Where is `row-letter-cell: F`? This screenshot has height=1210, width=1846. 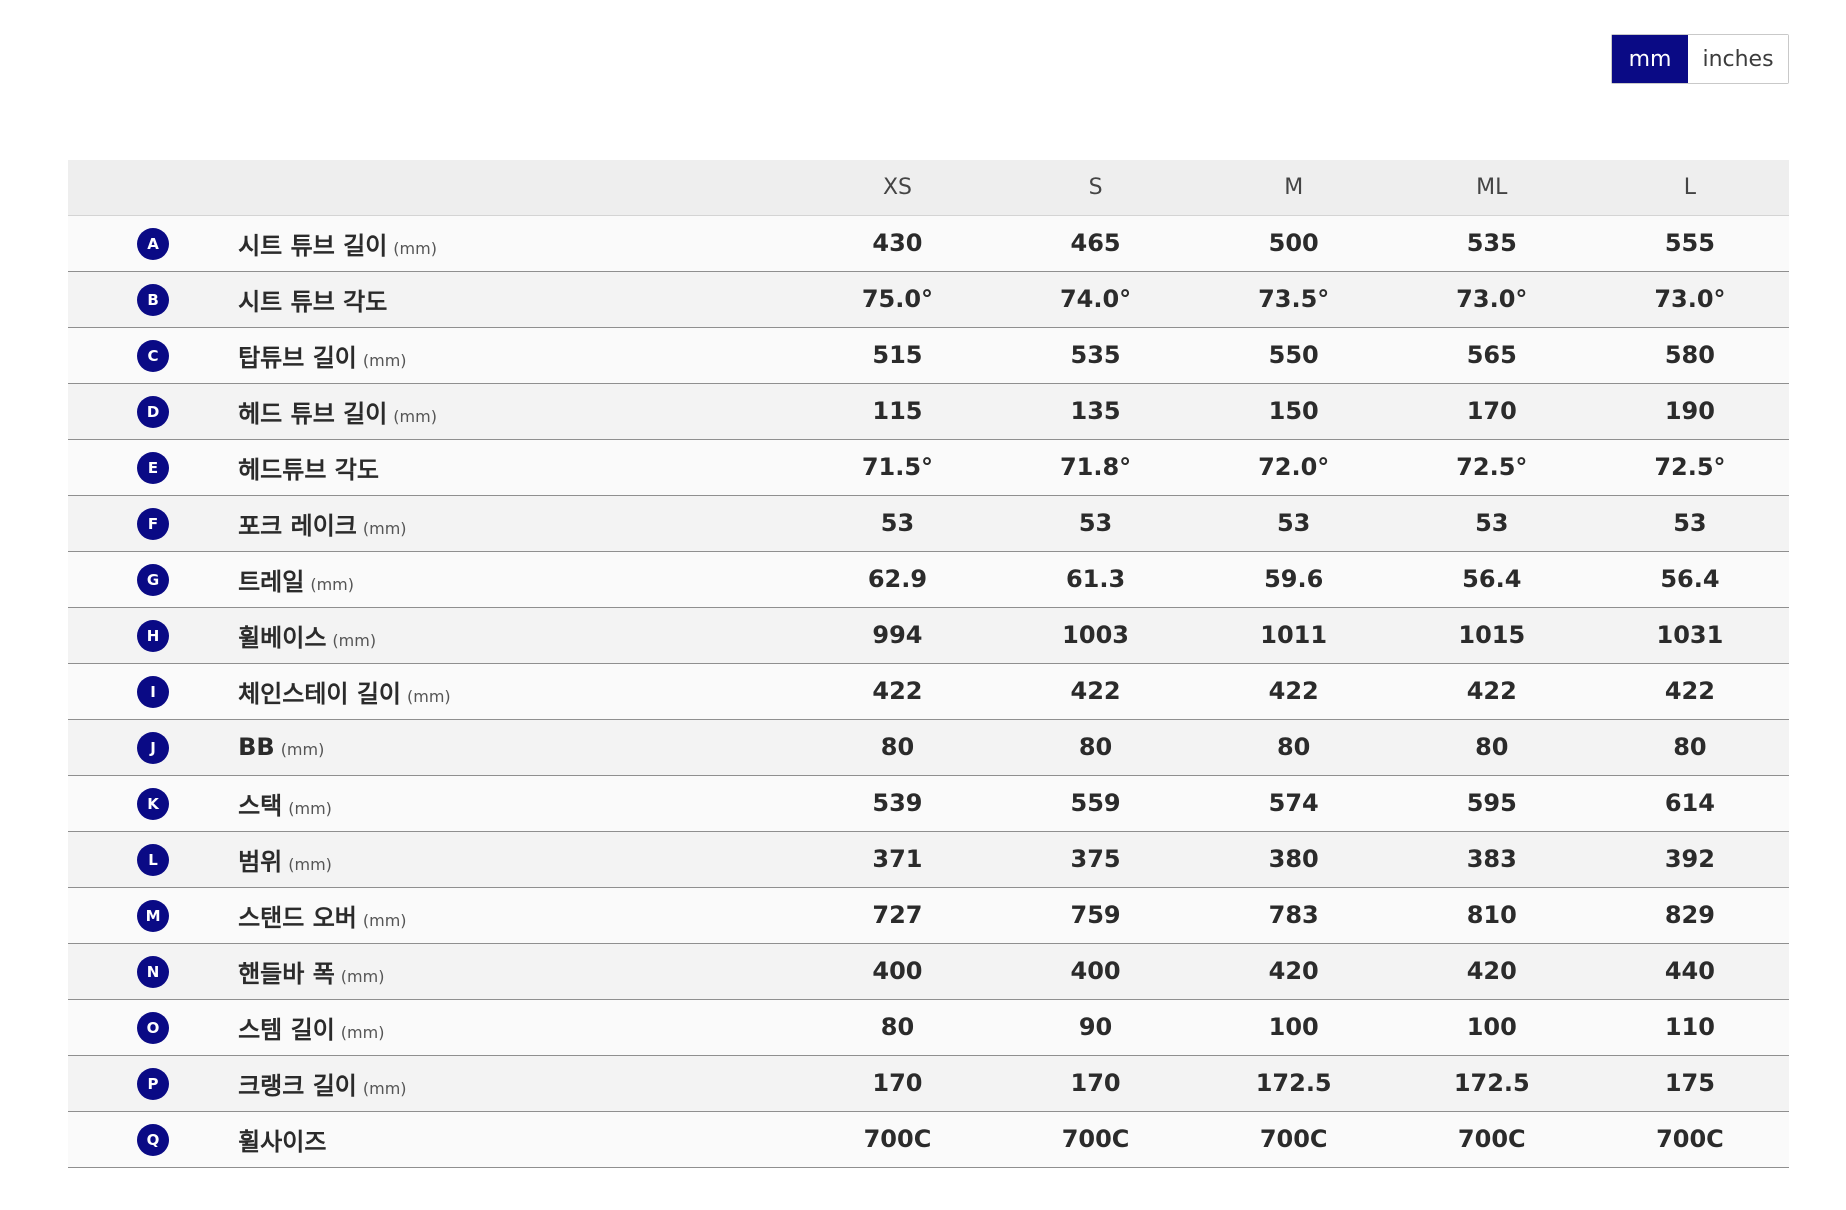 row-letter-cell: F is located at coordinates (153, 523).